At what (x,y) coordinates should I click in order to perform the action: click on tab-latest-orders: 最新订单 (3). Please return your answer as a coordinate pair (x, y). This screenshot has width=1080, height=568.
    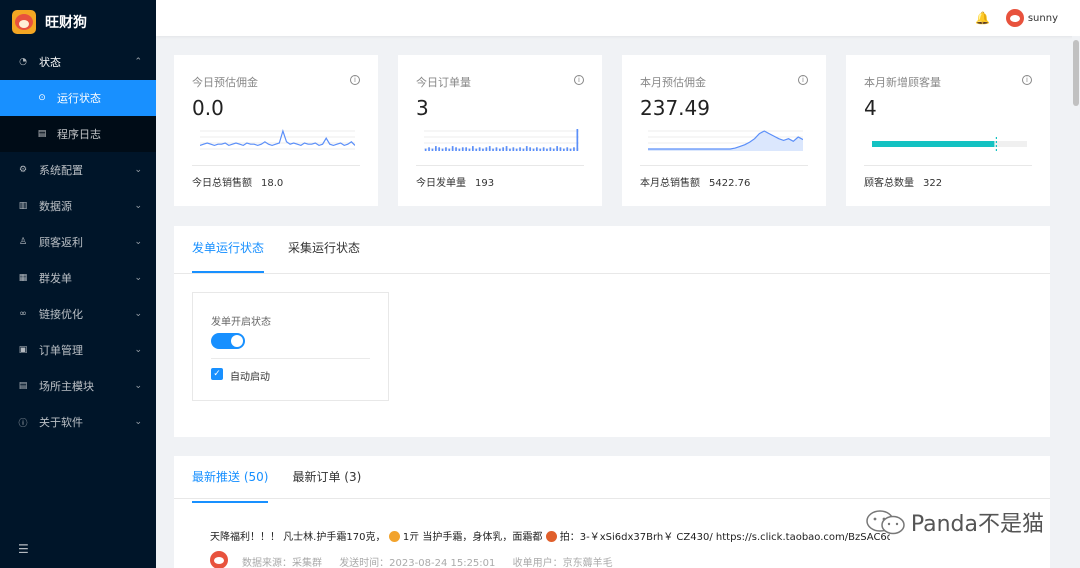
    Looking at the image, I should click on (326, 479).